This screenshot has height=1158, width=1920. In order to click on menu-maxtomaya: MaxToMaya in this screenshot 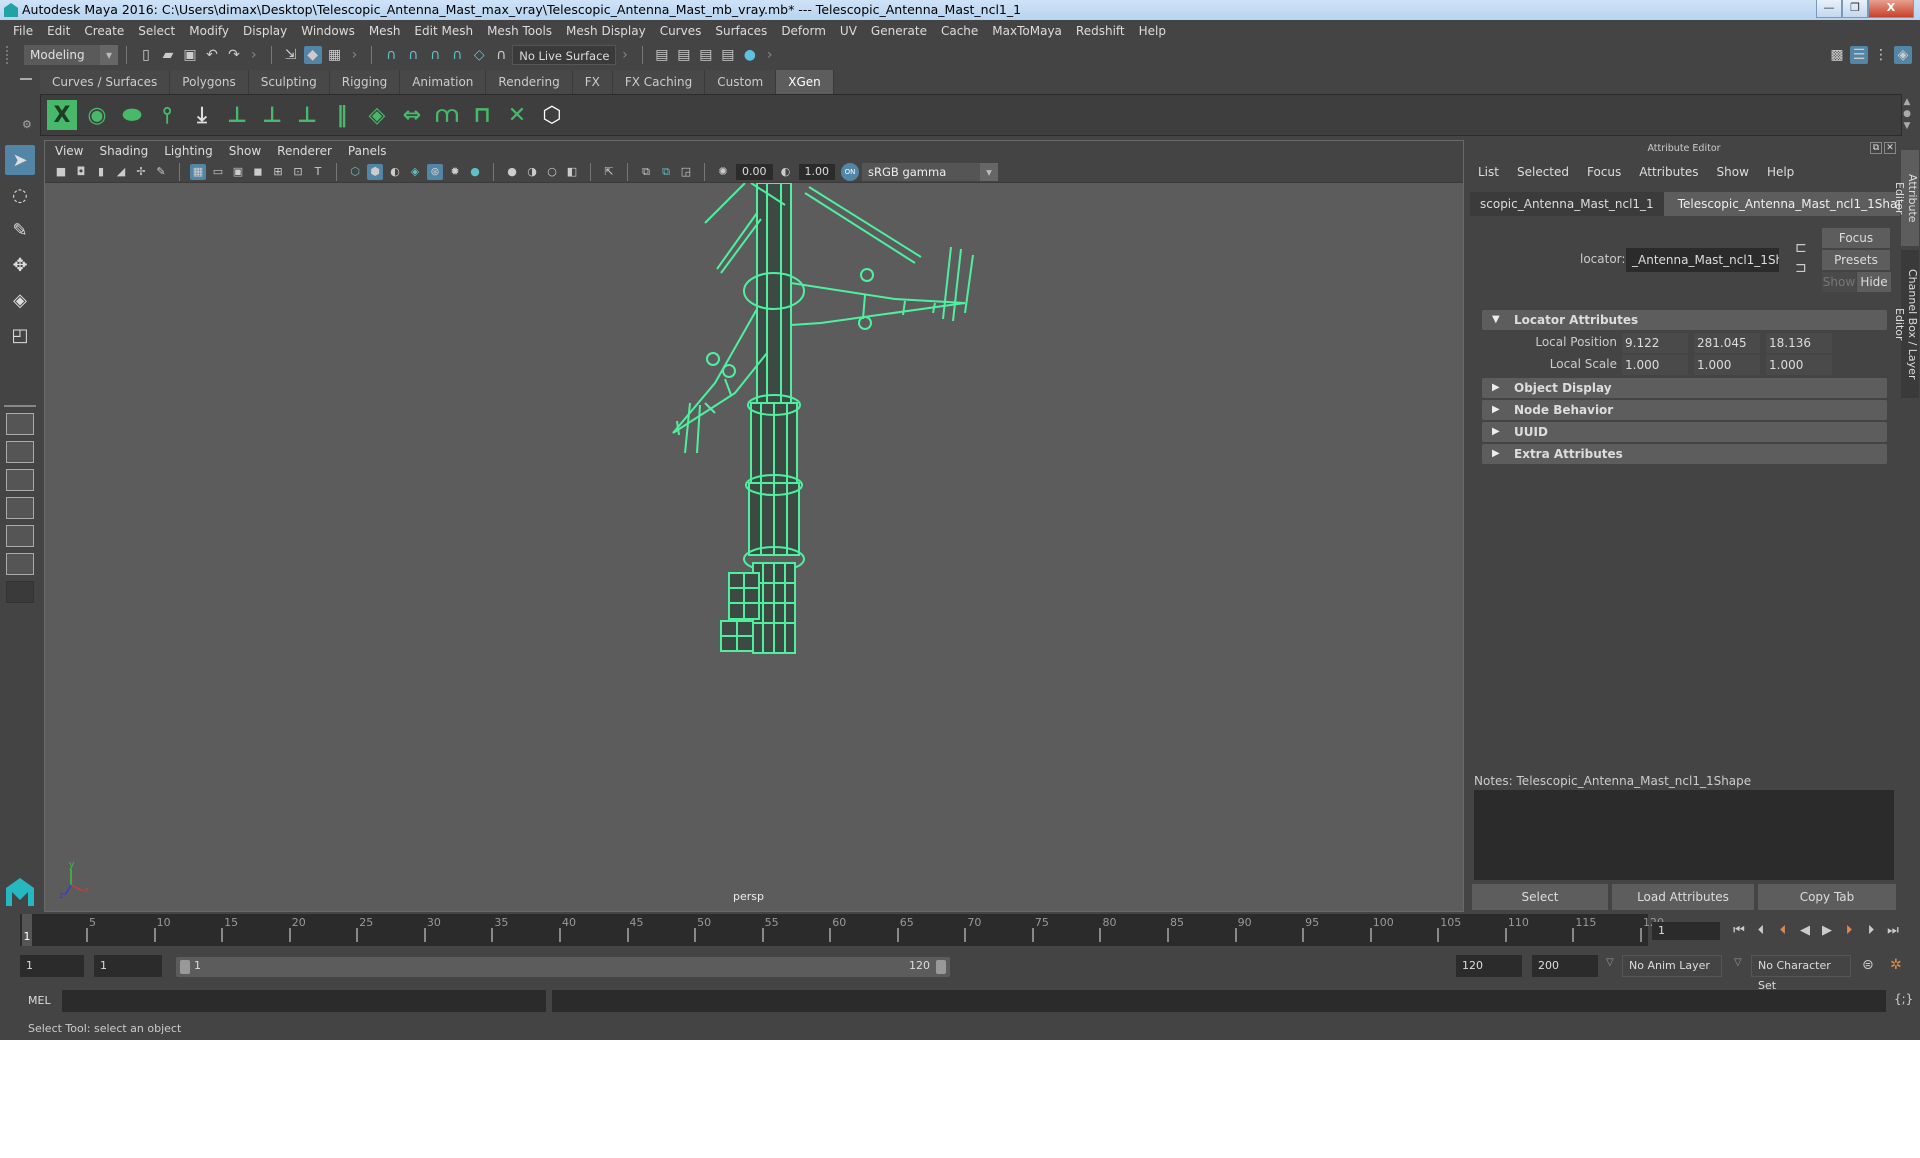, I will do `click(1027, 31)`.